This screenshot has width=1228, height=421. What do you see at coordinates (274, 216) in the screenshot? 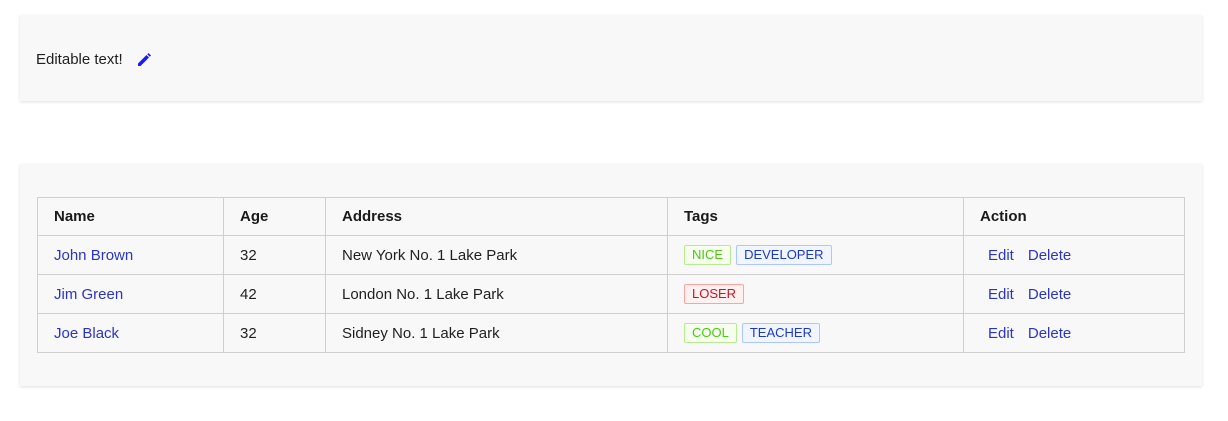
I see `column-header-age: Age` at bounding box center [274, 216].